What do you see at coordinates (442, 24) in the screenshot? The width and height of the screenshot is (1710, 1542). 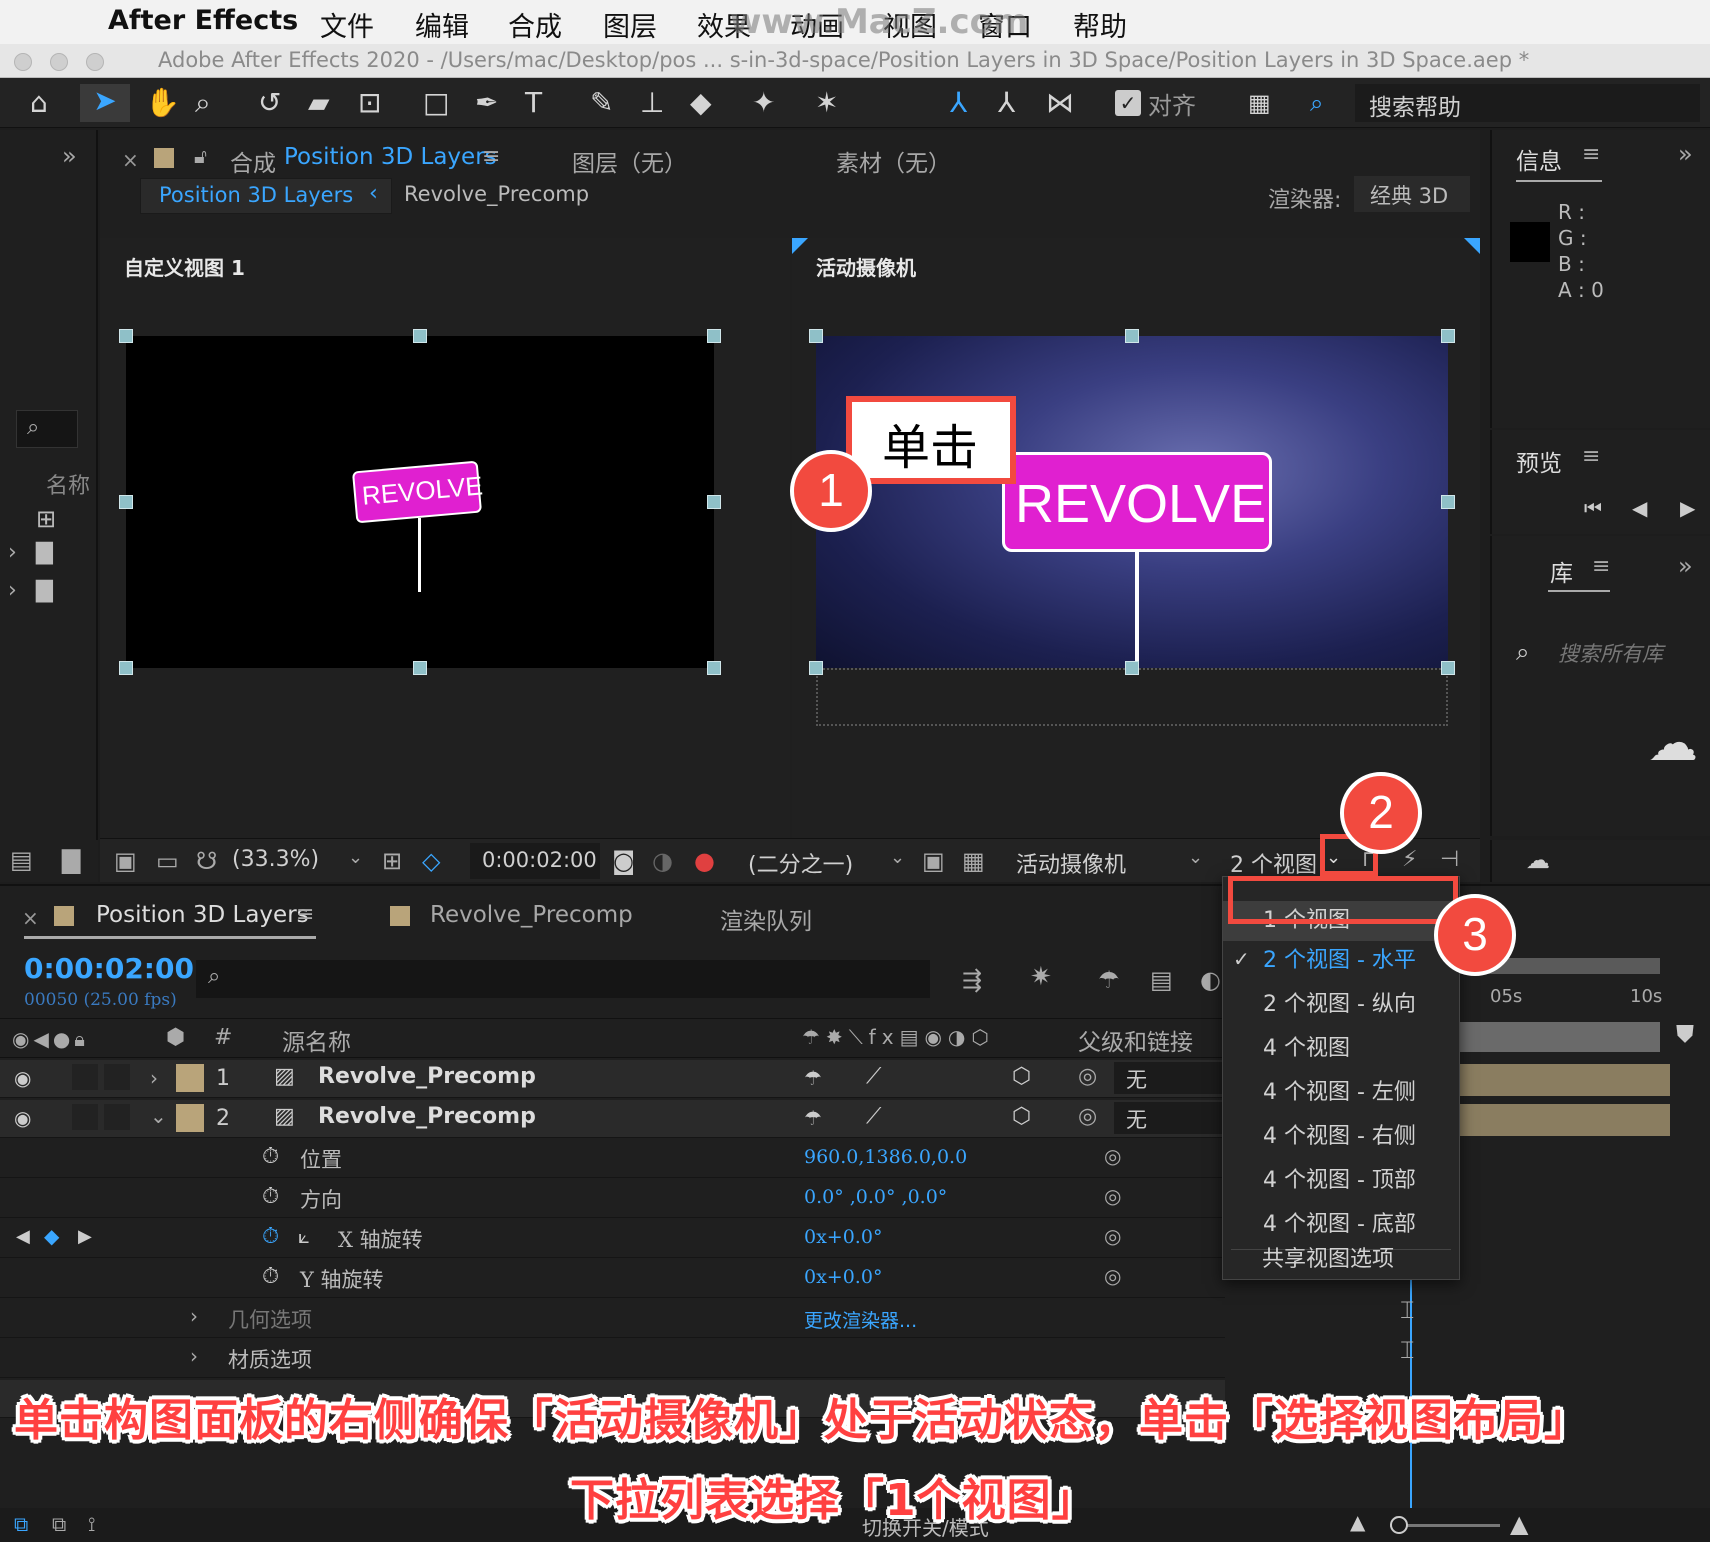 I see `menu-edit: 编辑` at bounding box center [442, 24].